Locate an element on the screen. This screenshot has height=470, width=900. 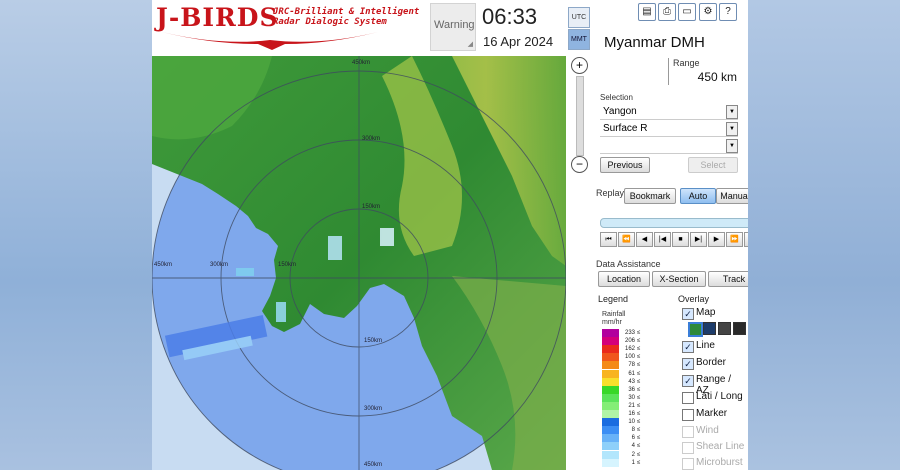
overlay-item-lati-long: Lati / Long is located at coordinates (711, 398).